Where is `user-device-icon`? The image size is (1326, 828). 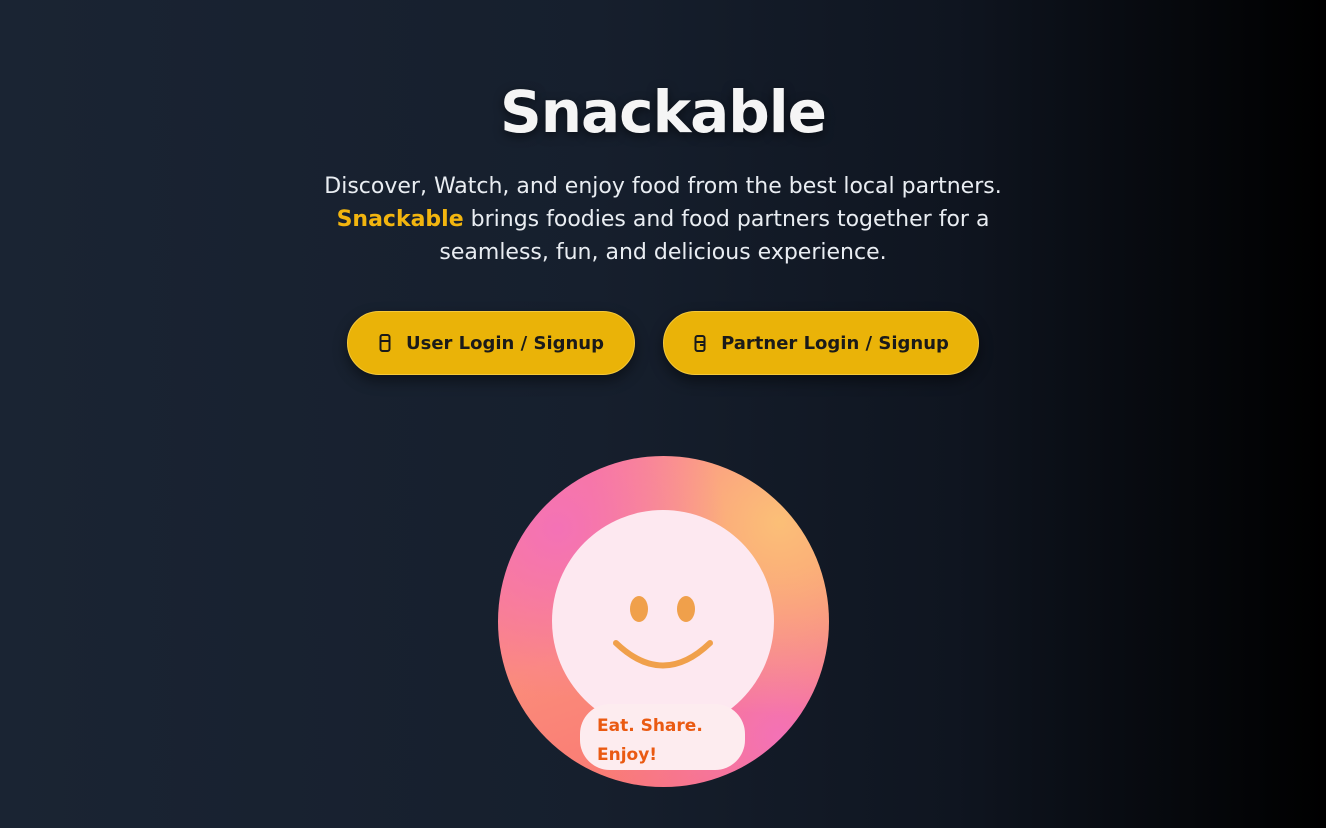 user-device-icon is located at coordinates (385, 343).